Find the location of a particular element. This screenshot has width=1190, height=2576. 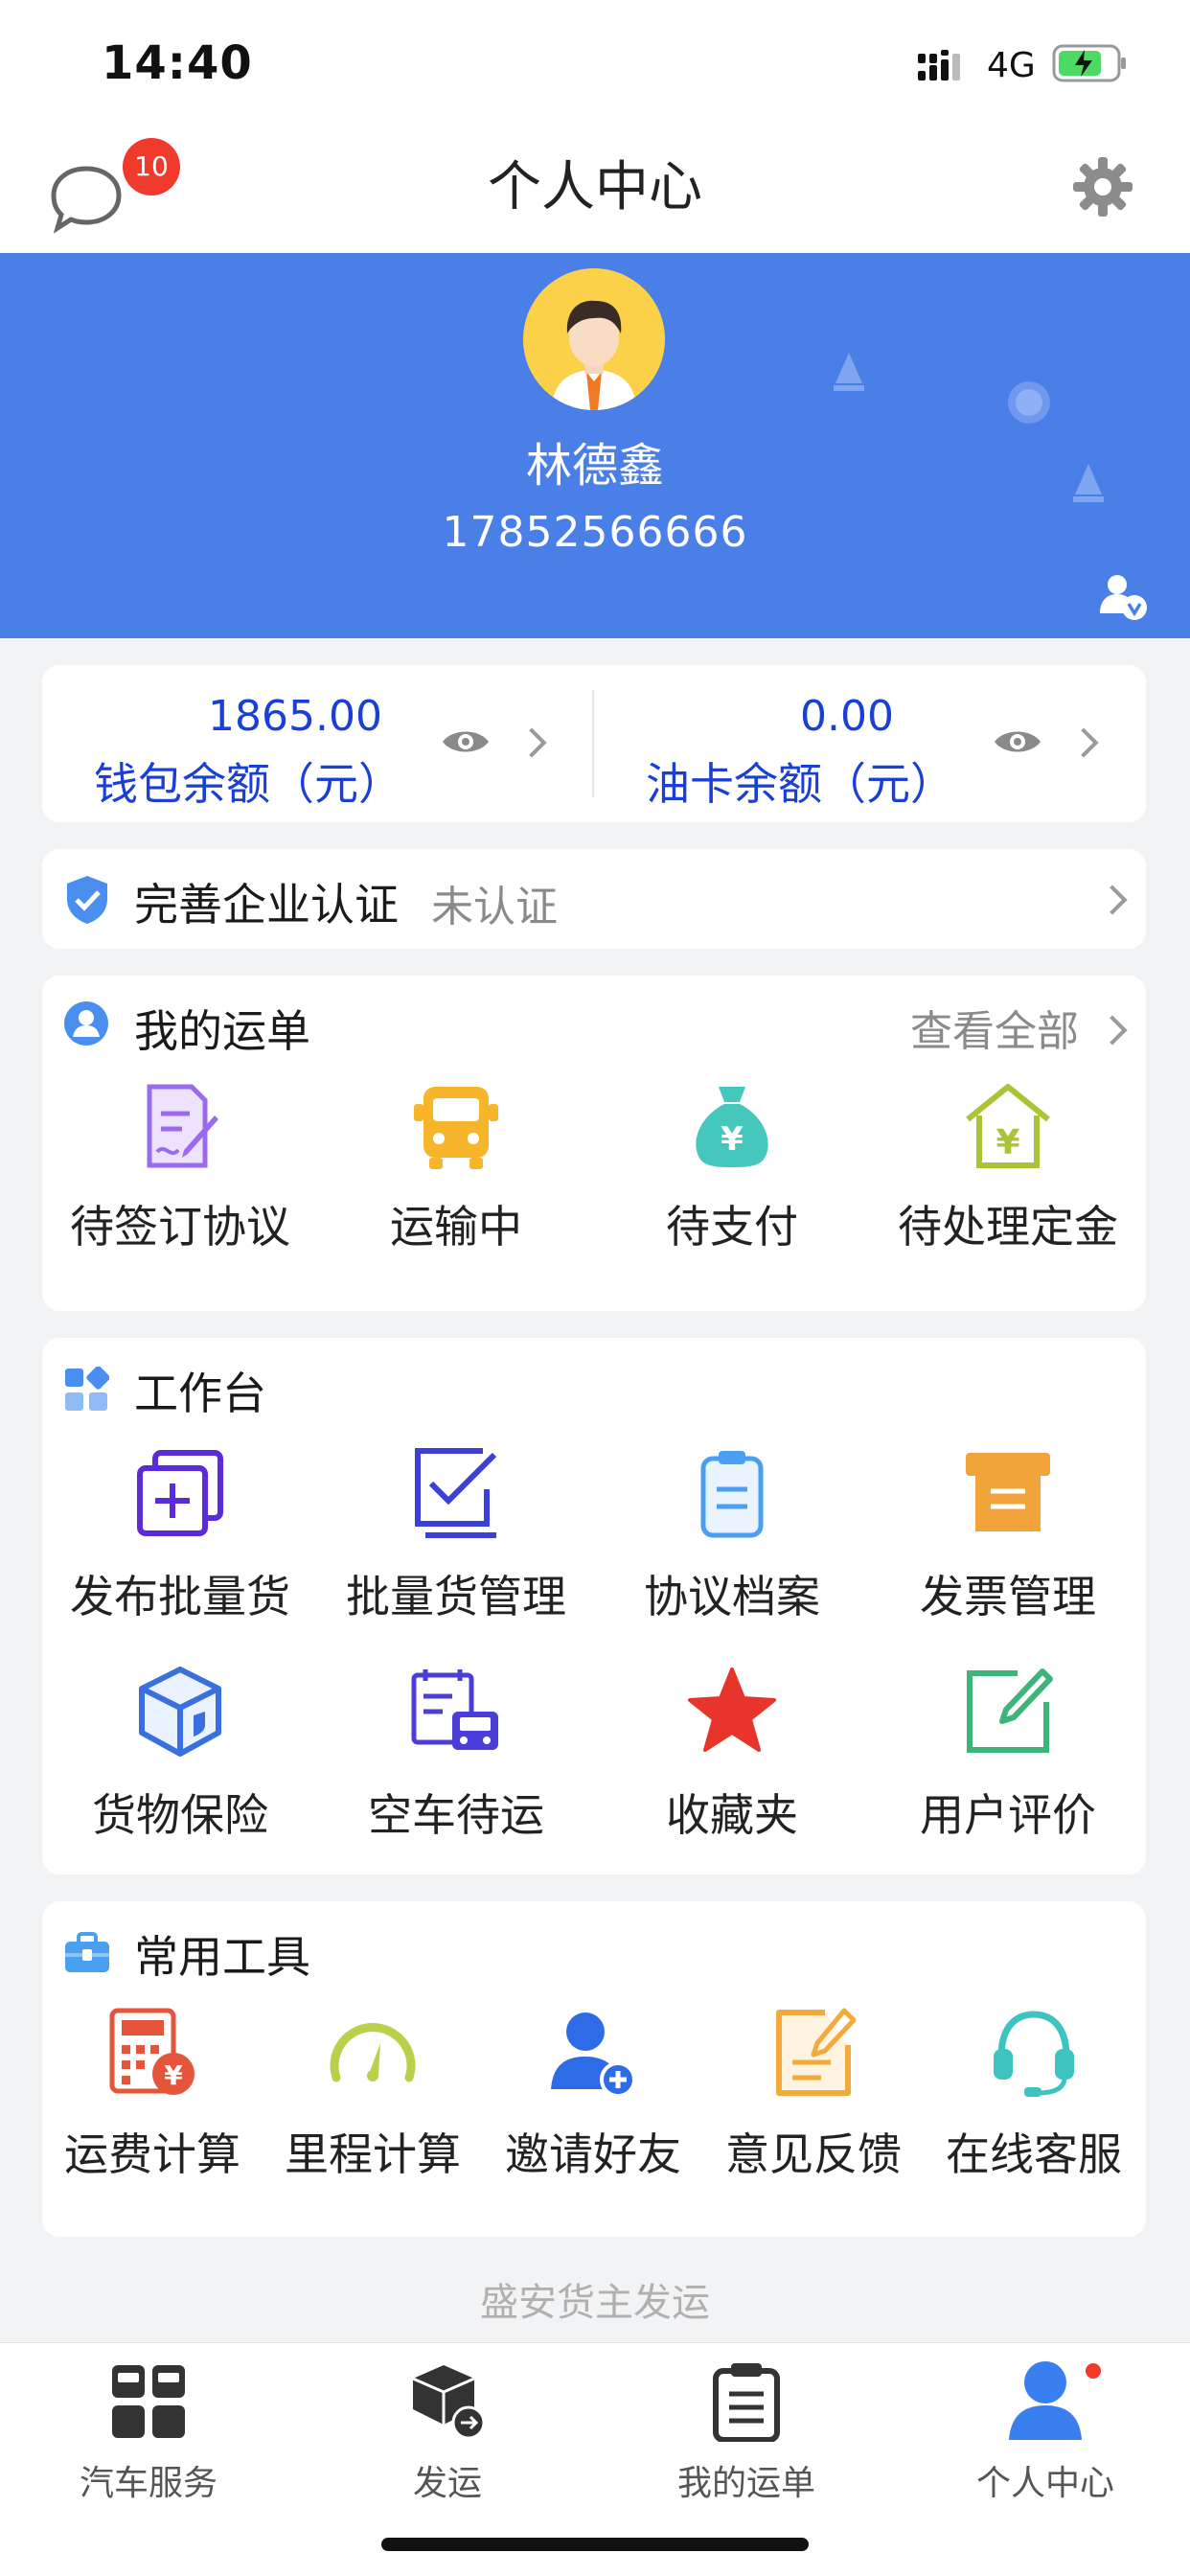

orders-section: 我的运单 查看全部 待签订协议 运输中 ¥ 待支付 ¥ 待处理定金 is located at coordinates (594, 1143).